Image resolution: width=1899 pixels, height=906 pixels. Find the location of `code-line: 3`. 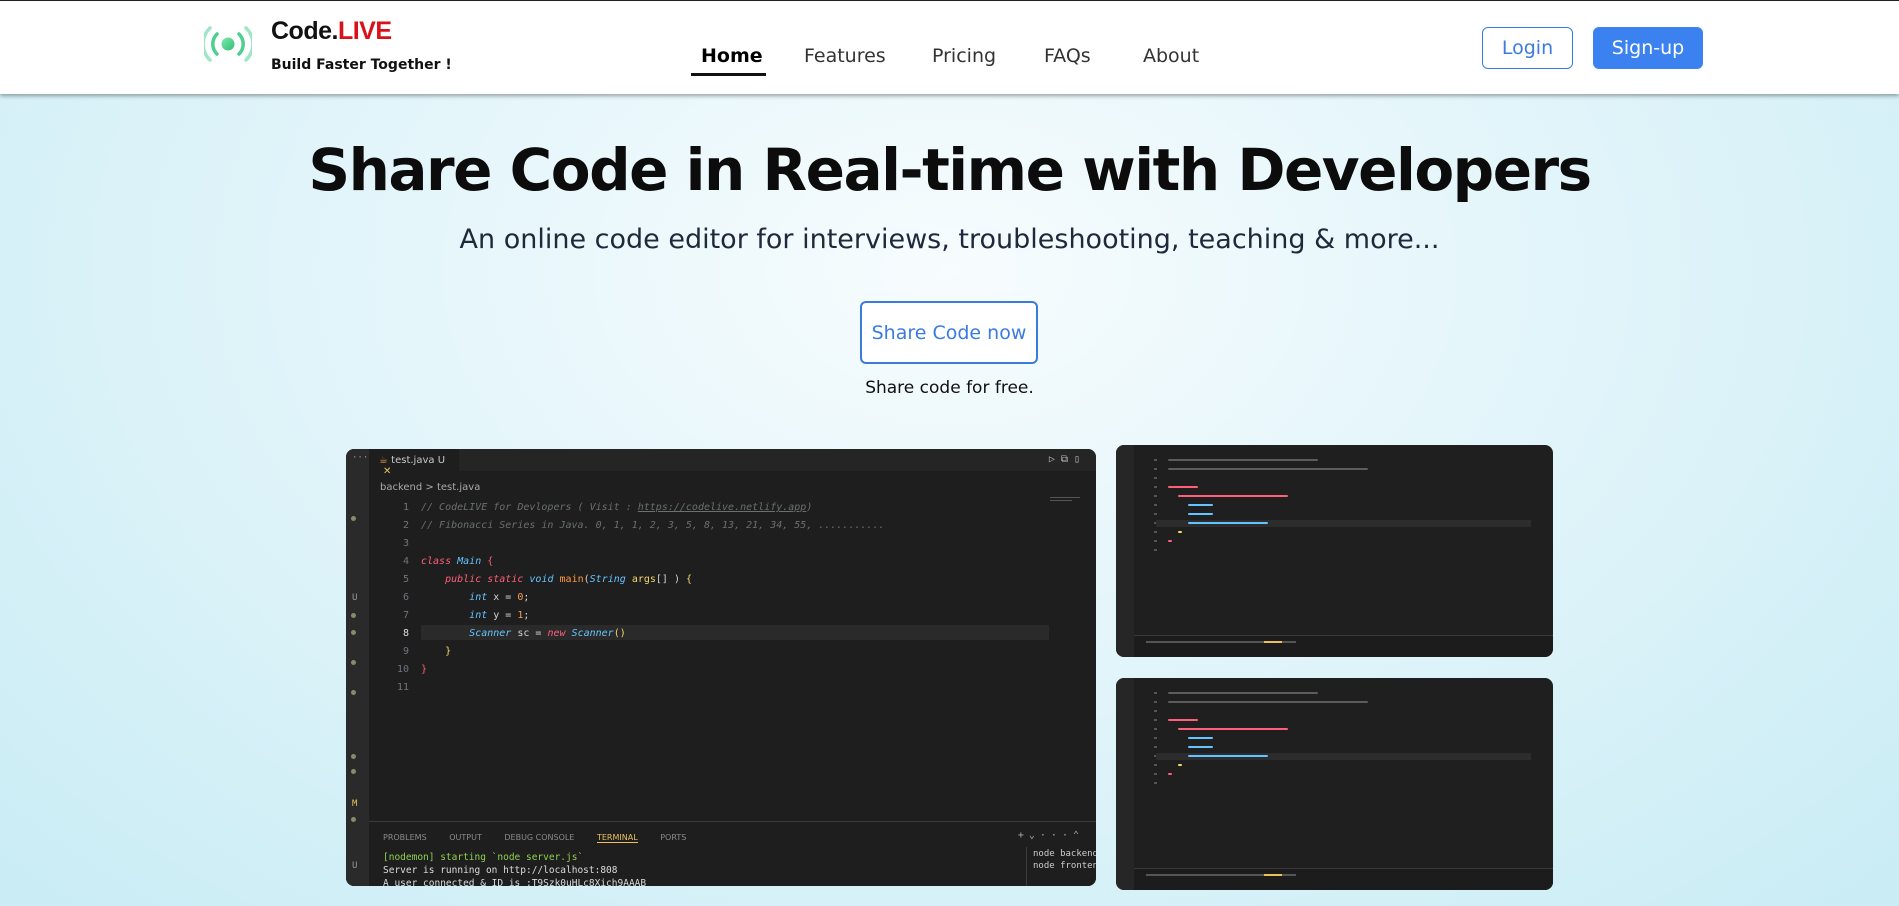

code-line: 3 is located at coordinates (405, 543).